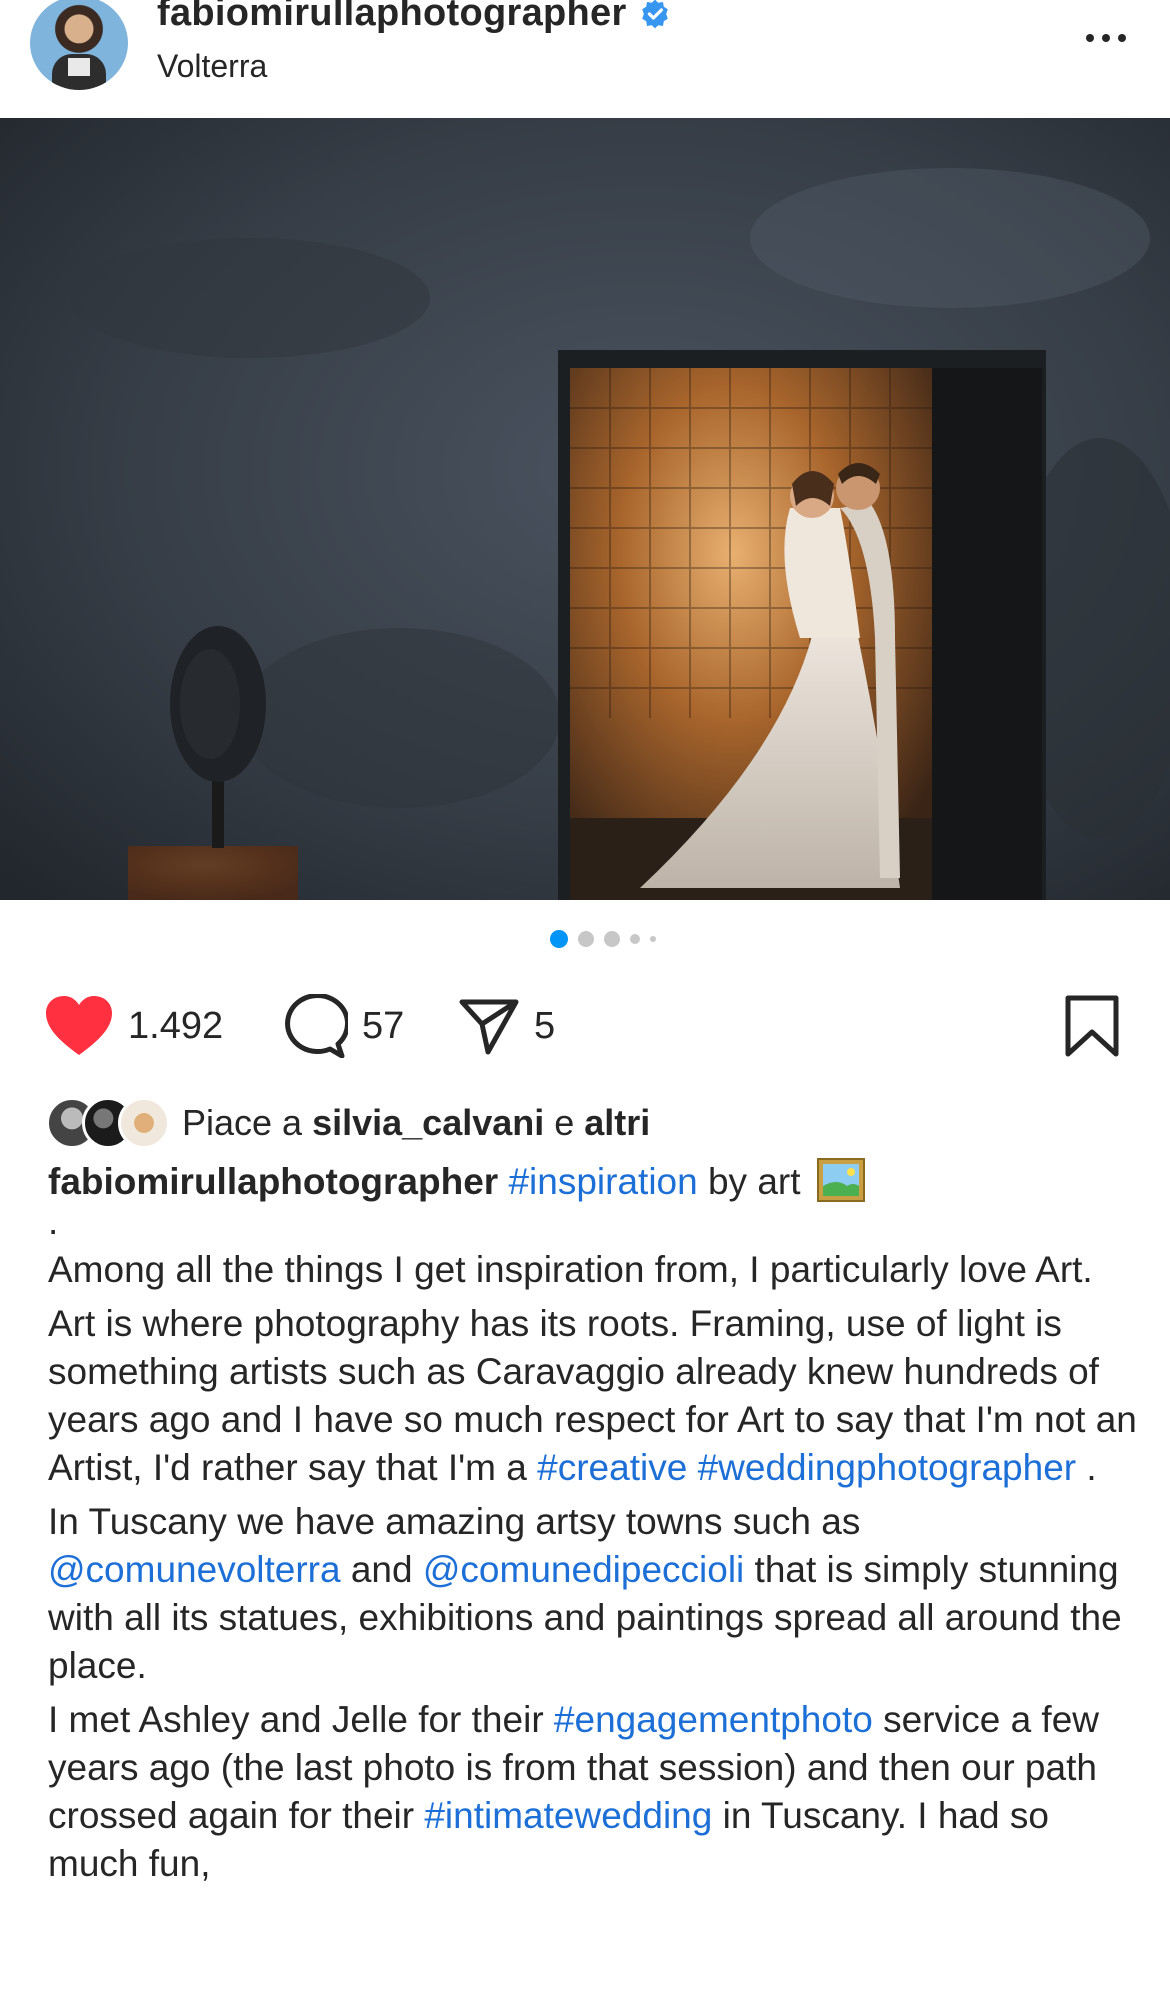 The image size is (1170, 2009). Describe the element at coordinates (392, 17) in the screenshot. I see `post-username: fabiomirullaphotographer` at that location.